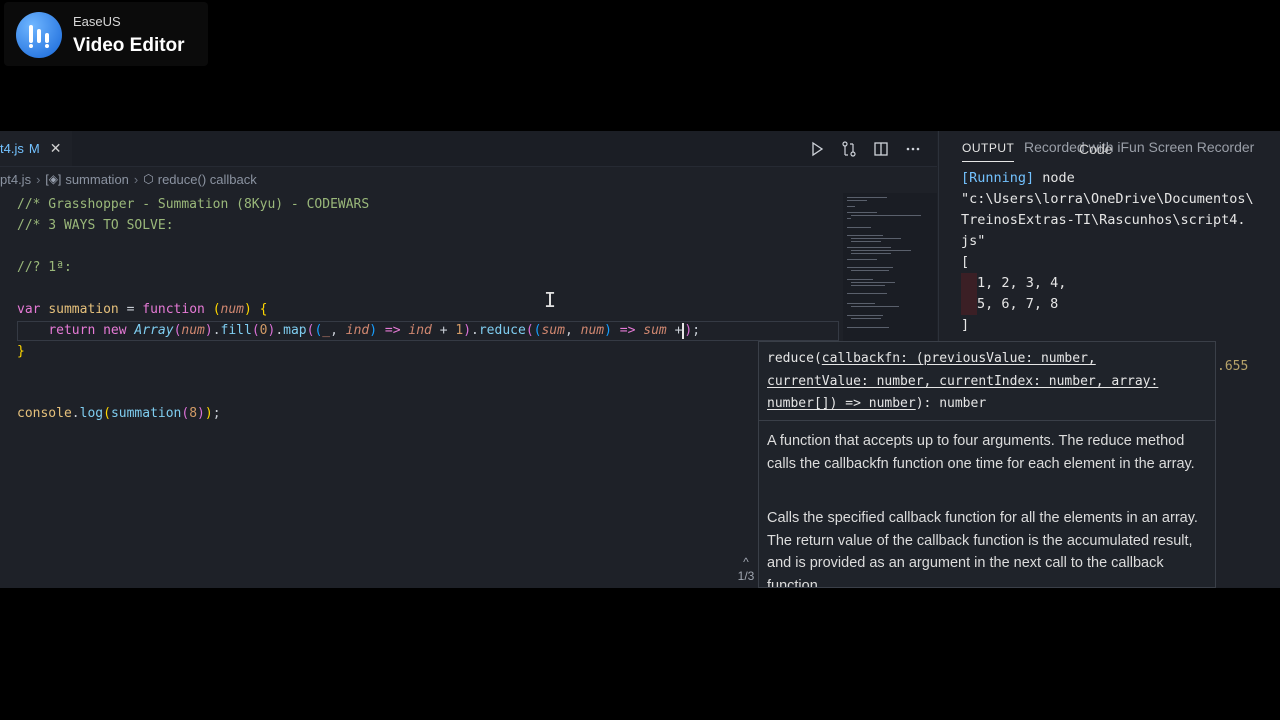  I want to click on signature-name: reduce(, so click(794, 358).